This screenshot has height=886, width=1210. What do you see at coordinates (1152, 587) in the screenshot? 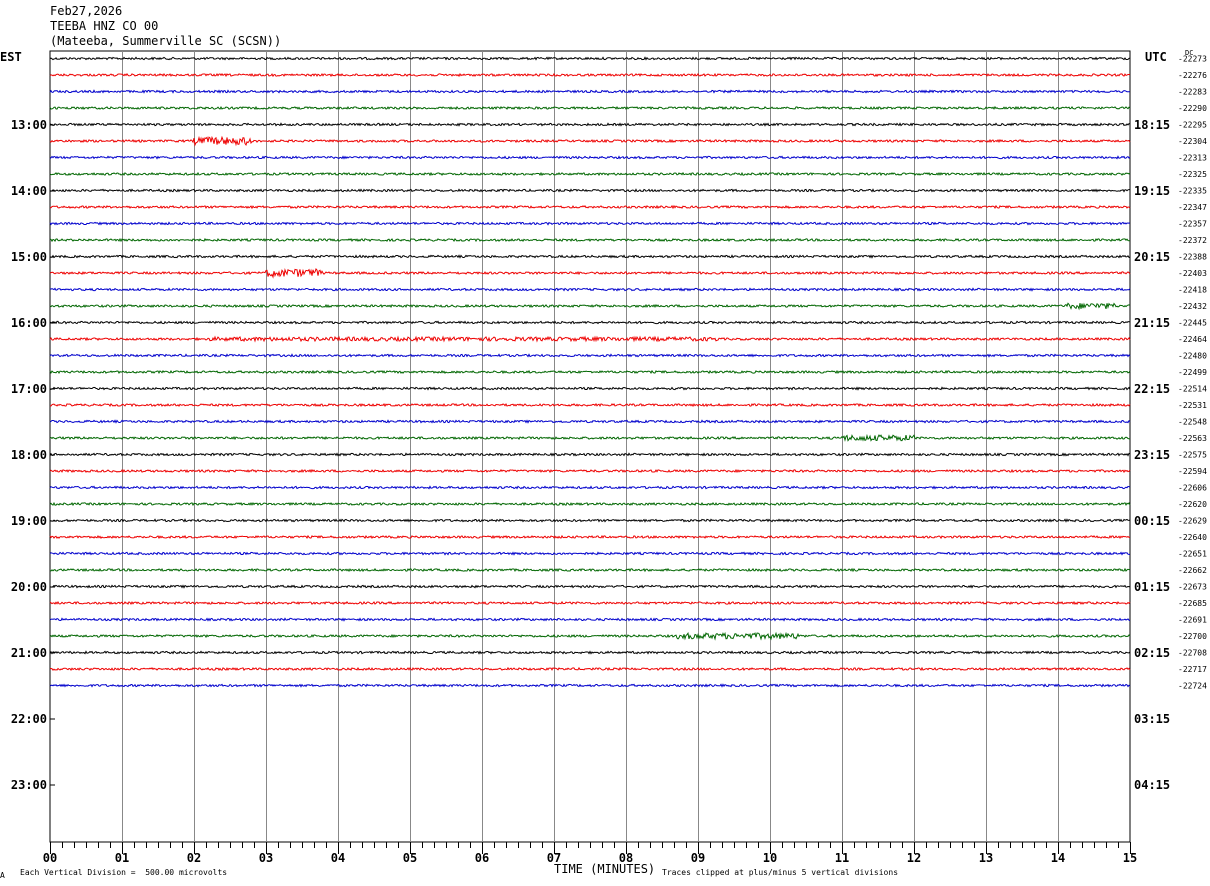
I see `hour-label-utc: 01:15` at bounding box center [1152, 587].